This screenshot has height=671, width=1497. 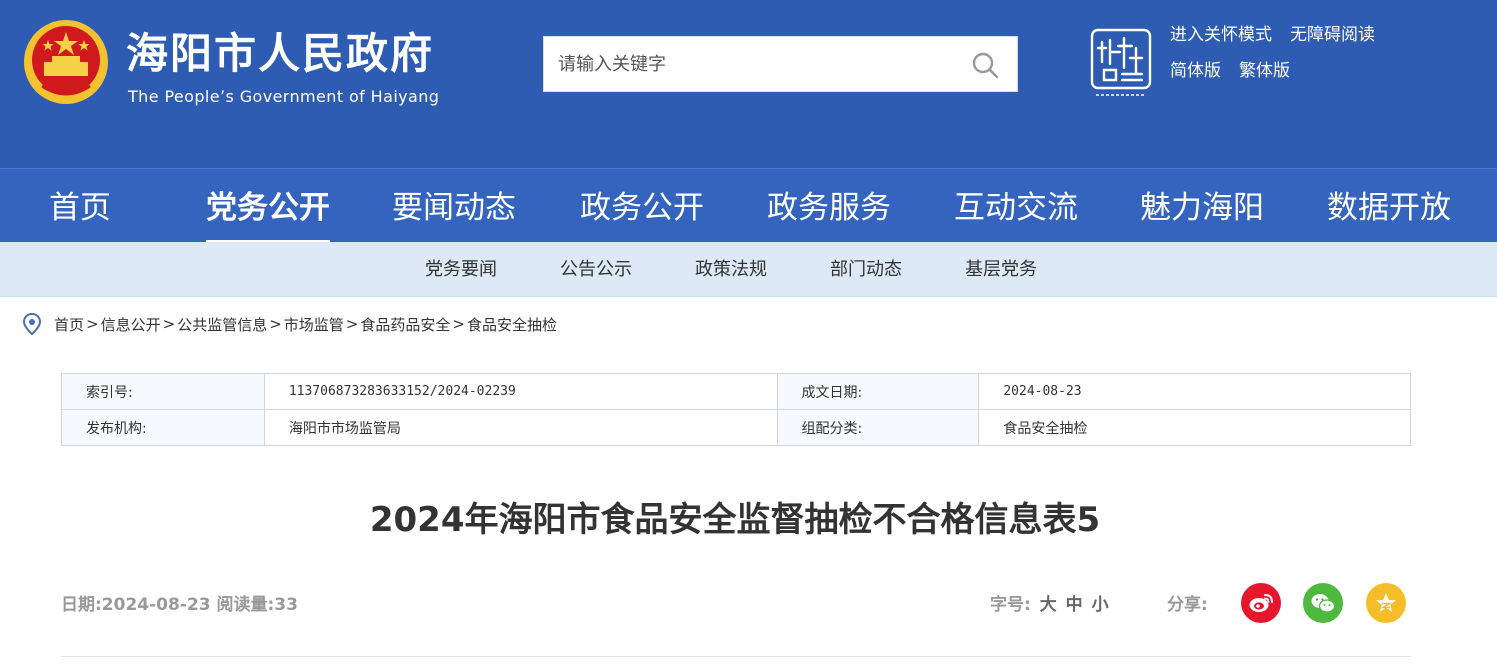 I want to click on breadcrumb-food-drug-safety: 食品药品安全, so click(x=405, y=324).